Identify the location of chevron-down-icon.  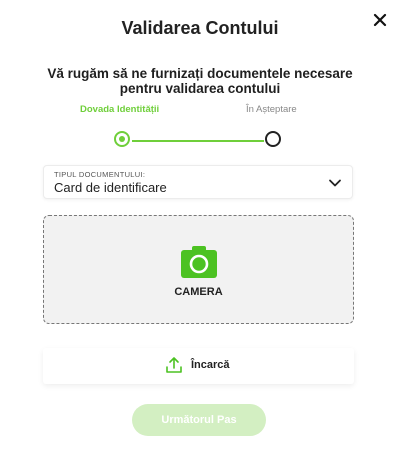
(335, 183).